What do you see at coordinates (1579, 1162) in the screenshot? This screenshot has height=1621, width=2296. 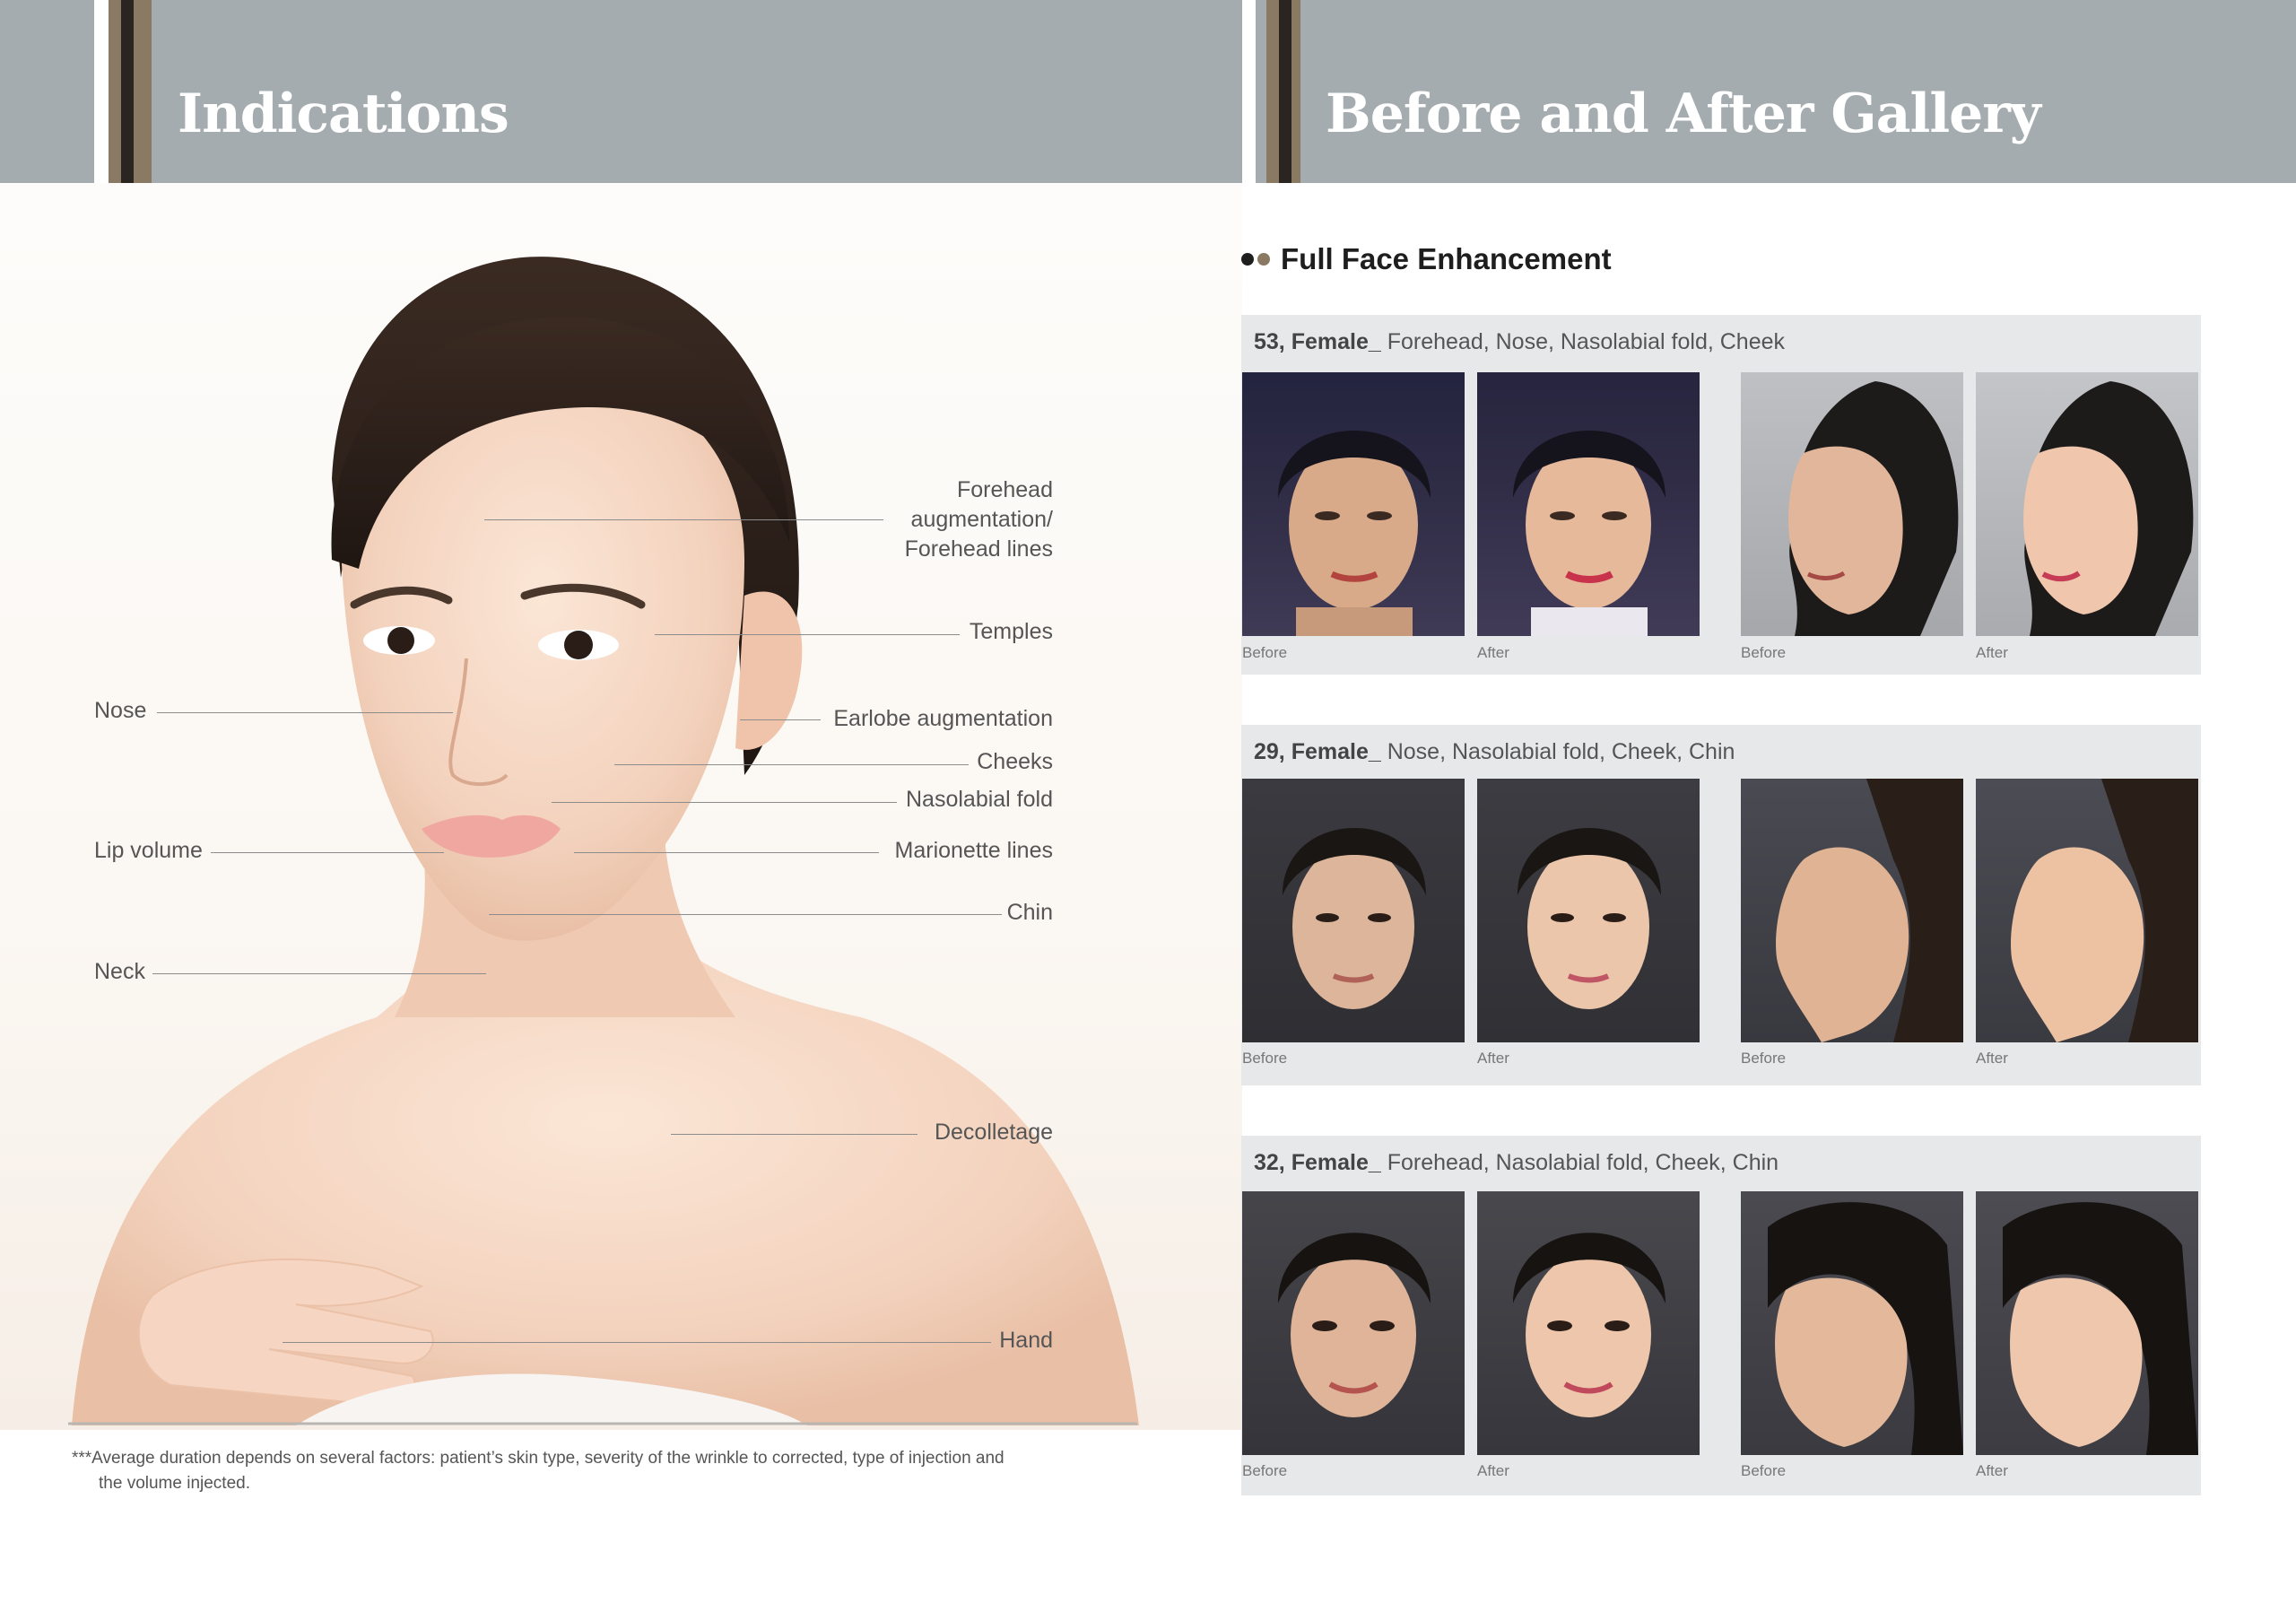 I see `case-areas: Forehead, Nasolabial fold, Cheek, Chin` at bounding box center [1579, 1162].